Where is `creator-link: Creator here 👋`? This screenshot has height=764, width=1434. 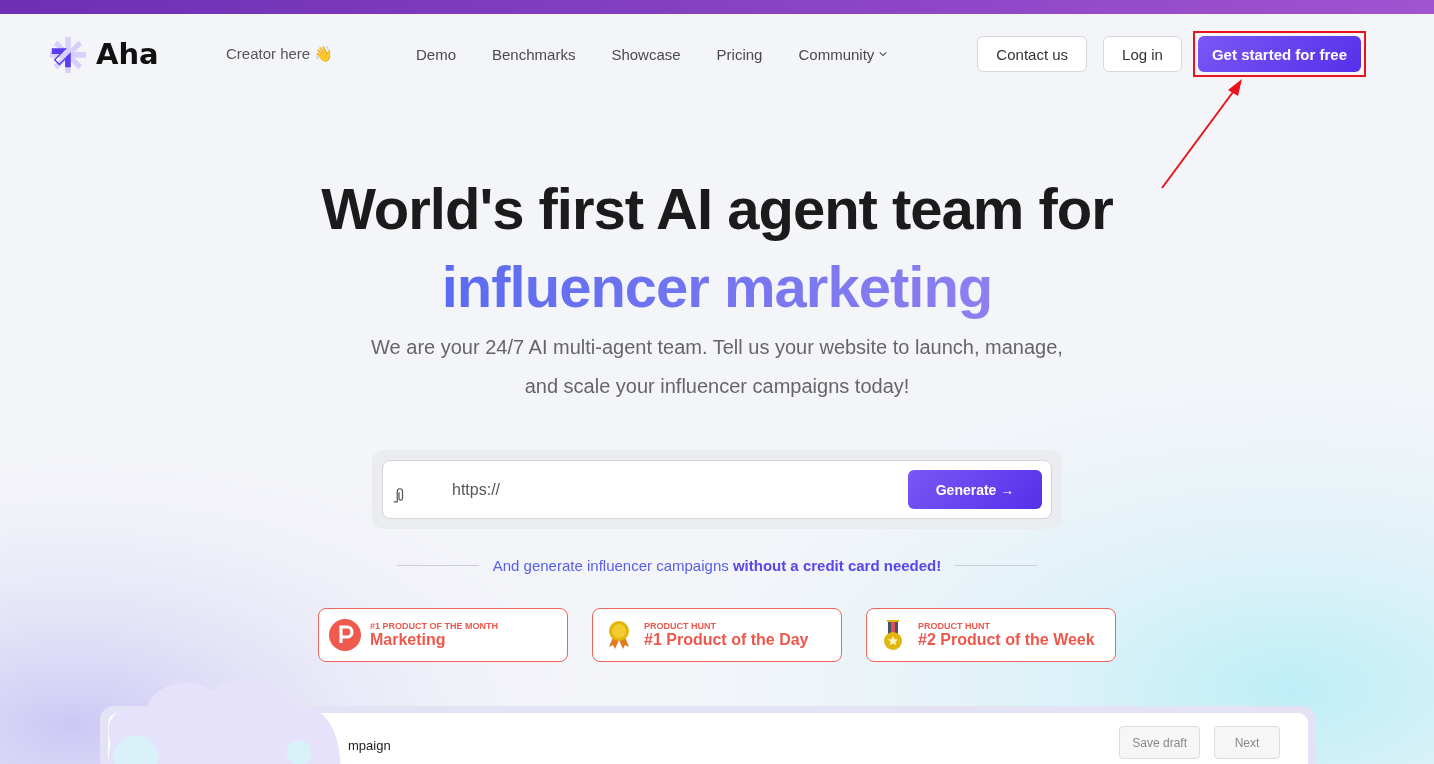 creator-link: Creator here 👋 is located at coordinates (321, 54).